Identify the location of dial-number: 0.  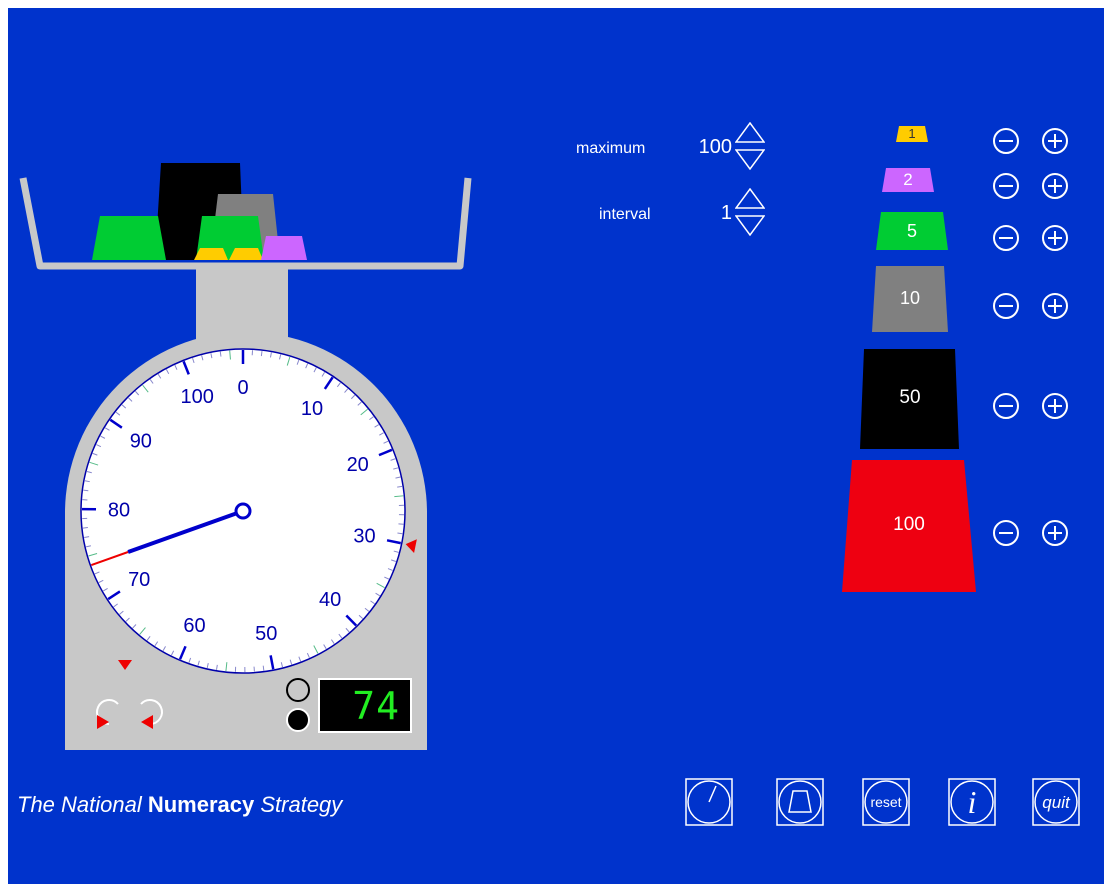
(242, 388).